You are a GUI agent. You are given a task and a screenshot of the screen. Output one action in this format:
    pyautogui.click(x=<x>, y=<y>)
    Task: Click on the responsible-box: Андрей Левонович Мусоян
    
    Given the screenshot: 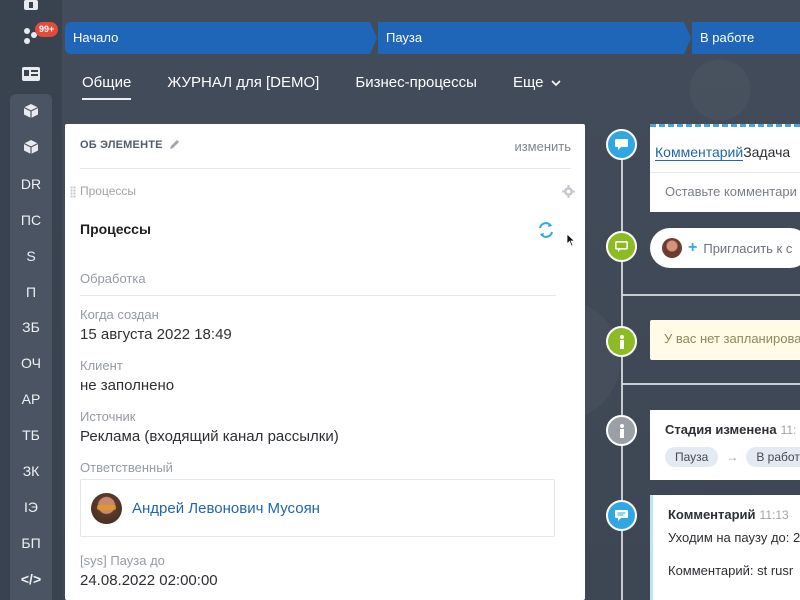 What is the action you would take?
    pyautogui.click(x=317, y=508)
    